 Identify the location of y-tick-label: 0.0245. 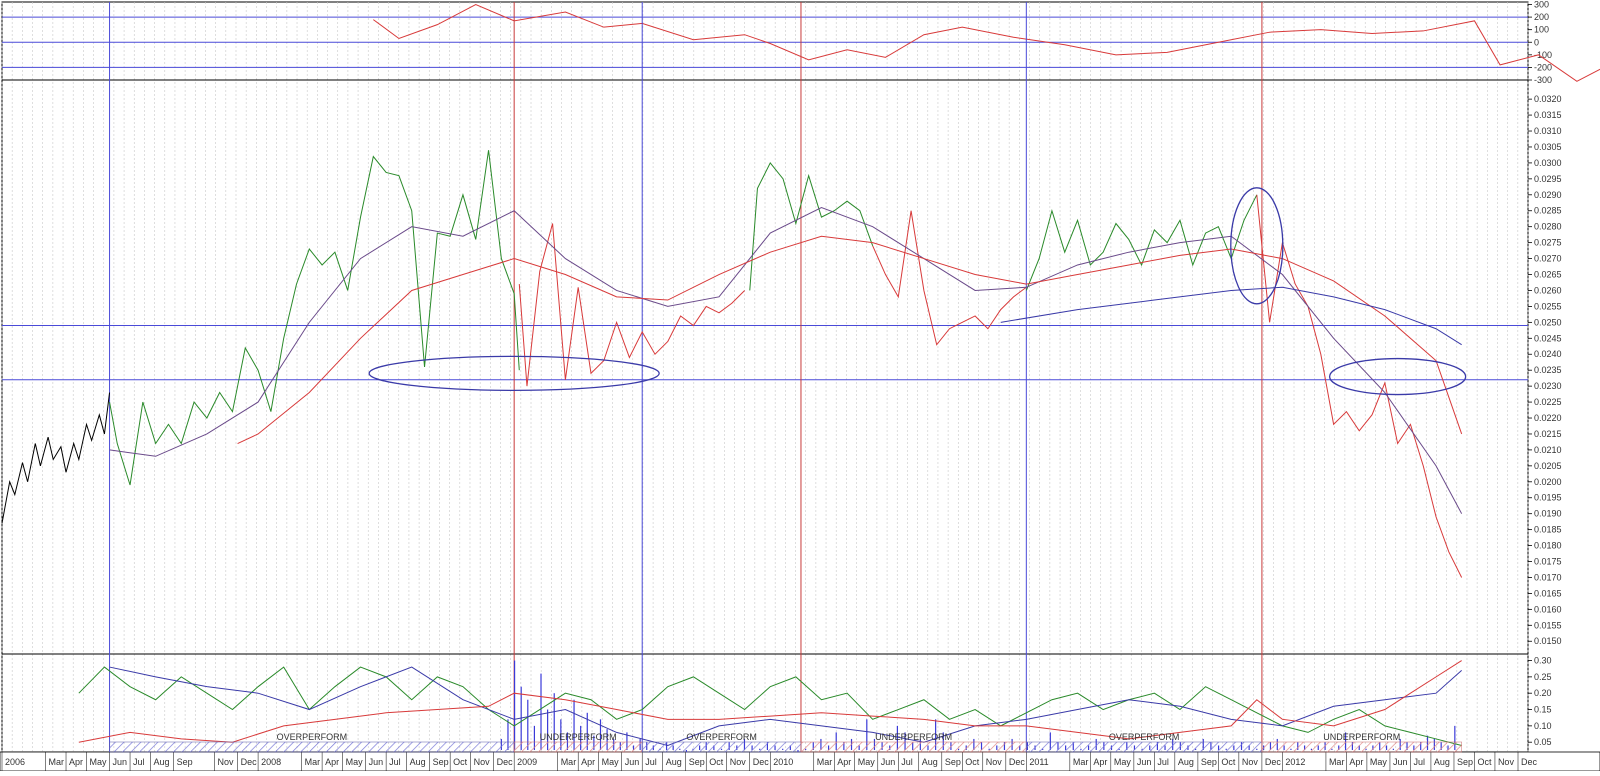
(1548, 338).